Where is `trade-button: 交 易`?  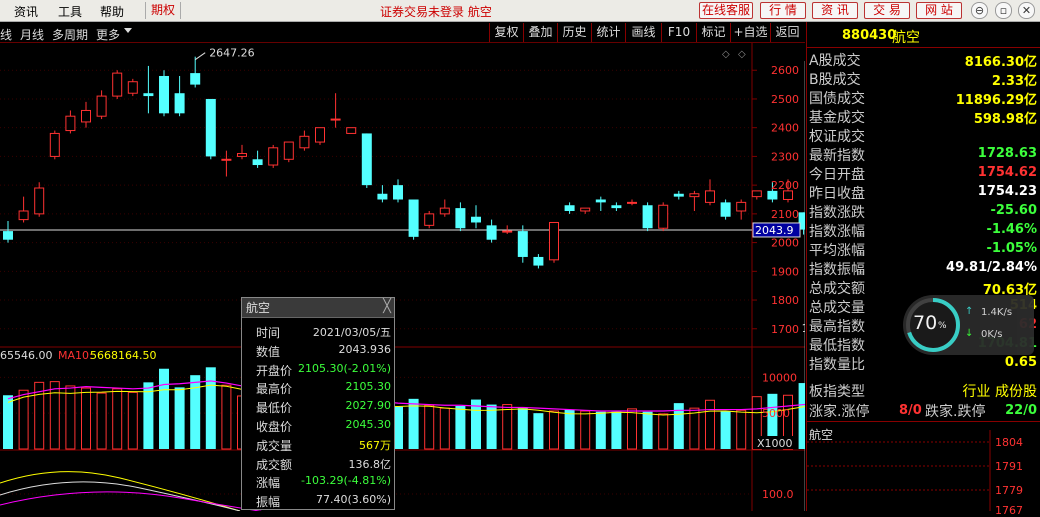
trade-button: 交 易 is located at coordinates (887, 10).